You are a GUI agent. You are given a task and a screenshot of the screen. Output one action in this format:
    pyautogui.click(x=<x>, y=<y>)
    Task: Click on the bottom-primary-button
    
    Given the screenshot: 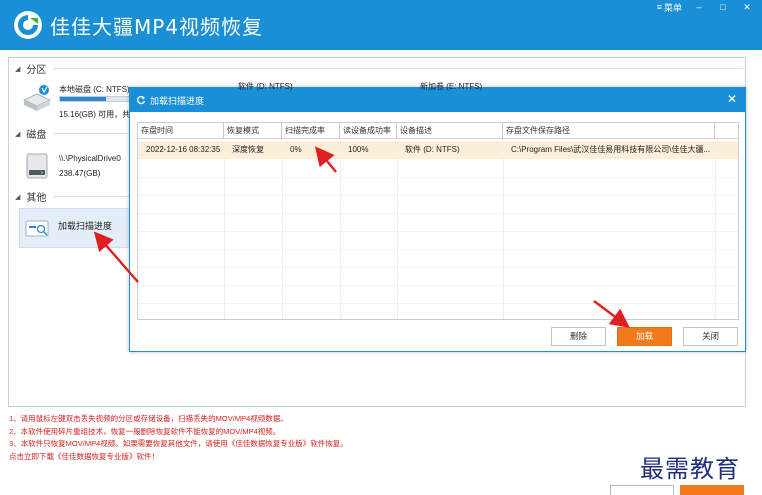 What is the action you would take?
    pyautogui.click(x=712, y=490)
    